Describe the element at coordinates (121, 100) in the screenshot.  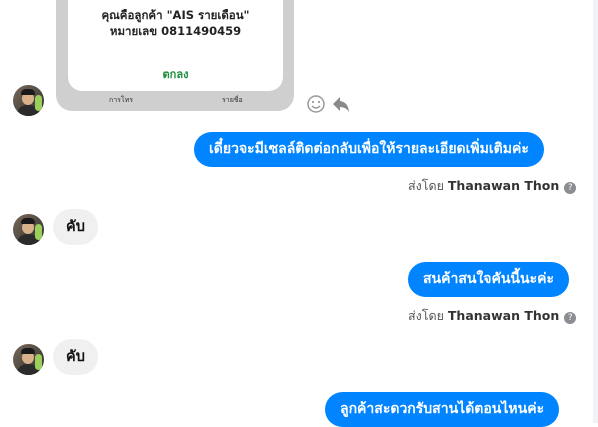
I see `phone-tab-calls: การโทร` at that location.